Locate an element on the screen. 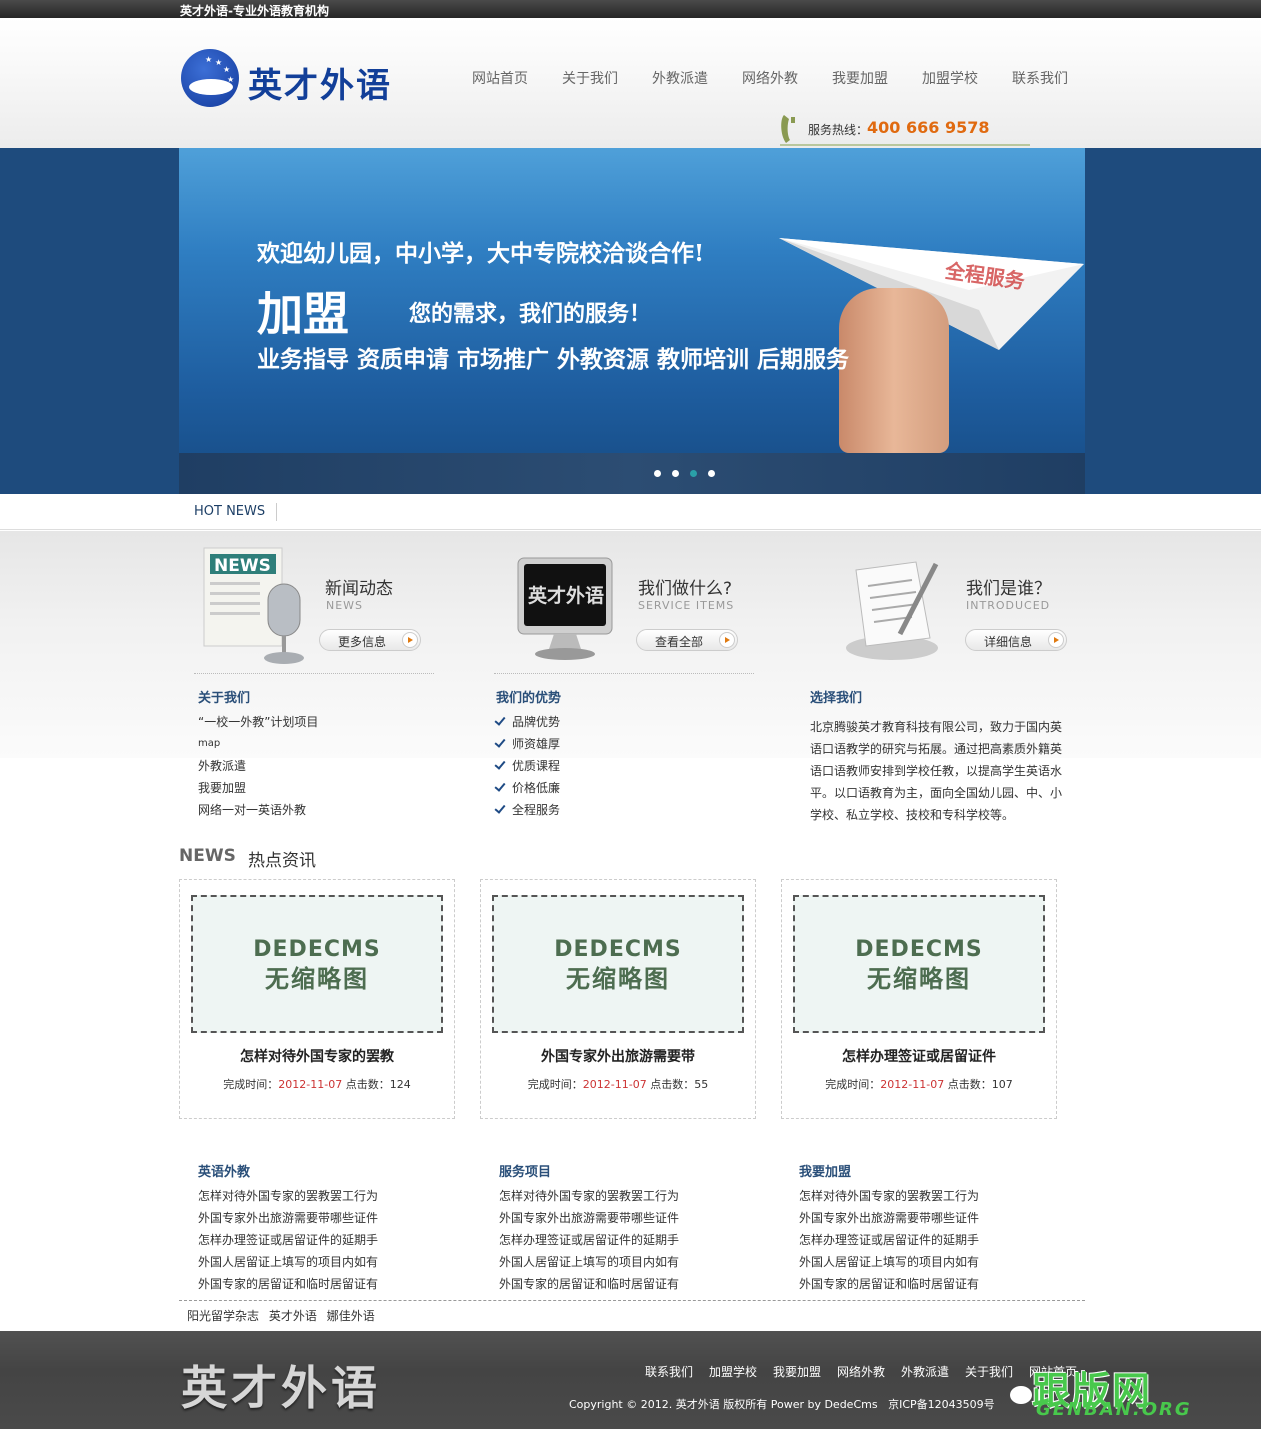  logo-text: 英才外语 is located at coordinates (320, 82).